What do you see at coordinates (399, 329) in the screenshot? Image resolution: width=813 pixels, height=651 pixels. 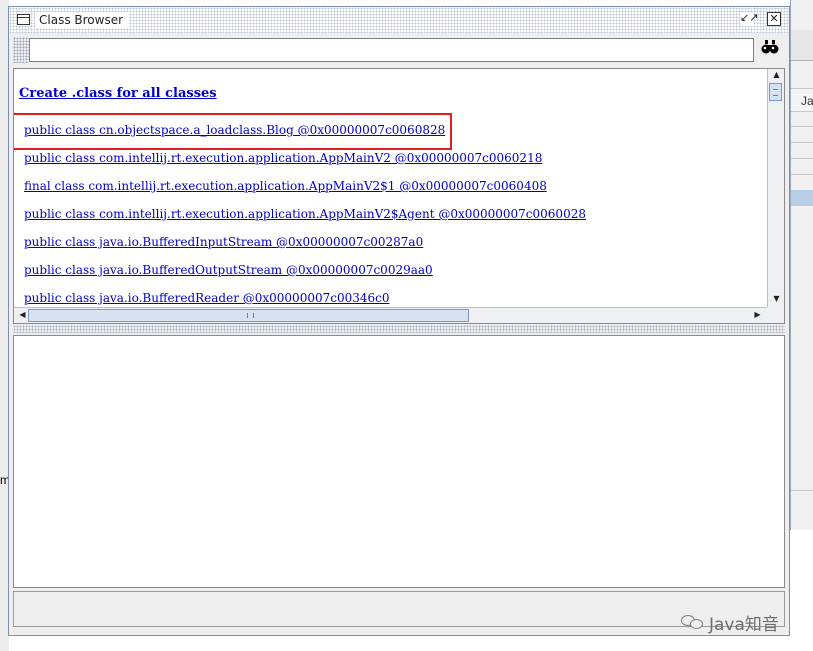 I see `split-pane-divider` at bounding box center [399, 329].